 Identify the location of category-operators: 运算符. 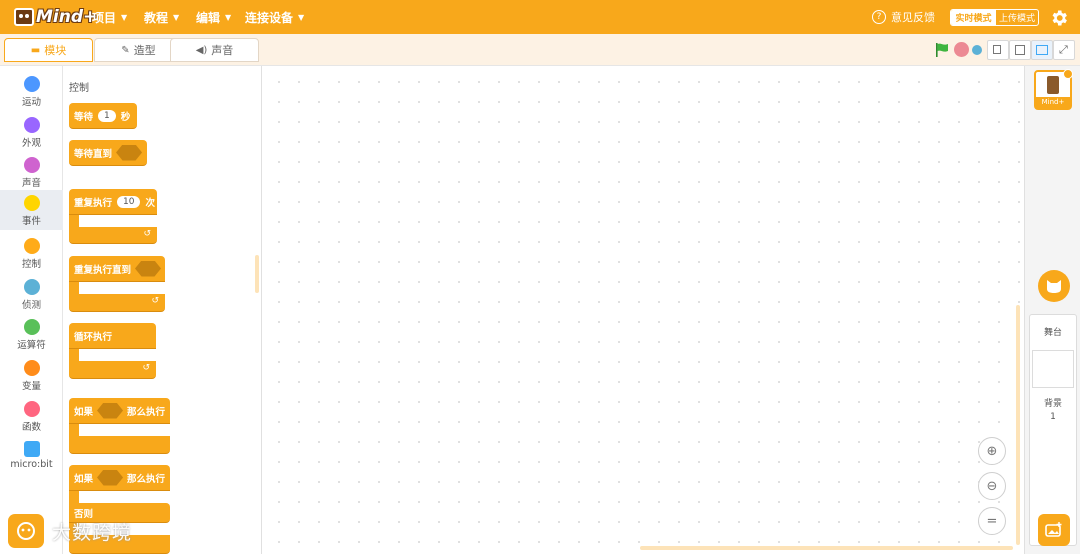
(31, 334).